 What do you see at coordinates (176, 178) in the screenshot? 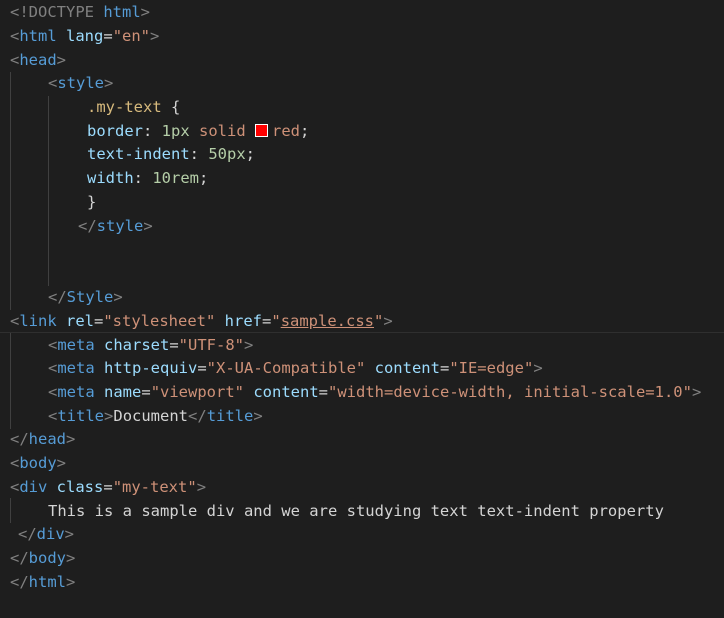
I see `token-number: 10rem` at bounding box center [176, 178].